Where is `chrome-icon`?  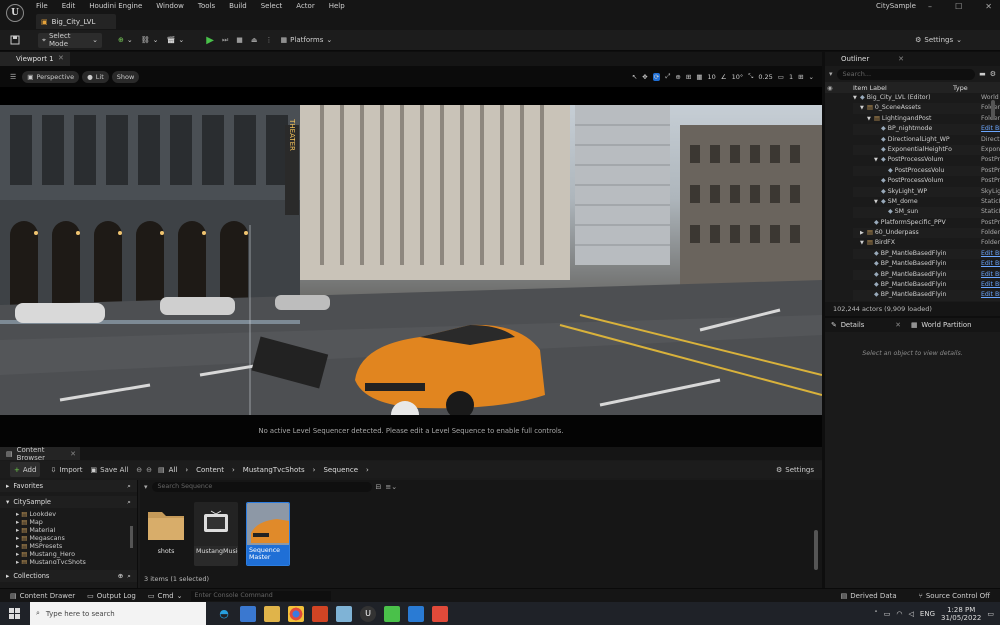
chrome-icon is located at coordinates (296, 613).